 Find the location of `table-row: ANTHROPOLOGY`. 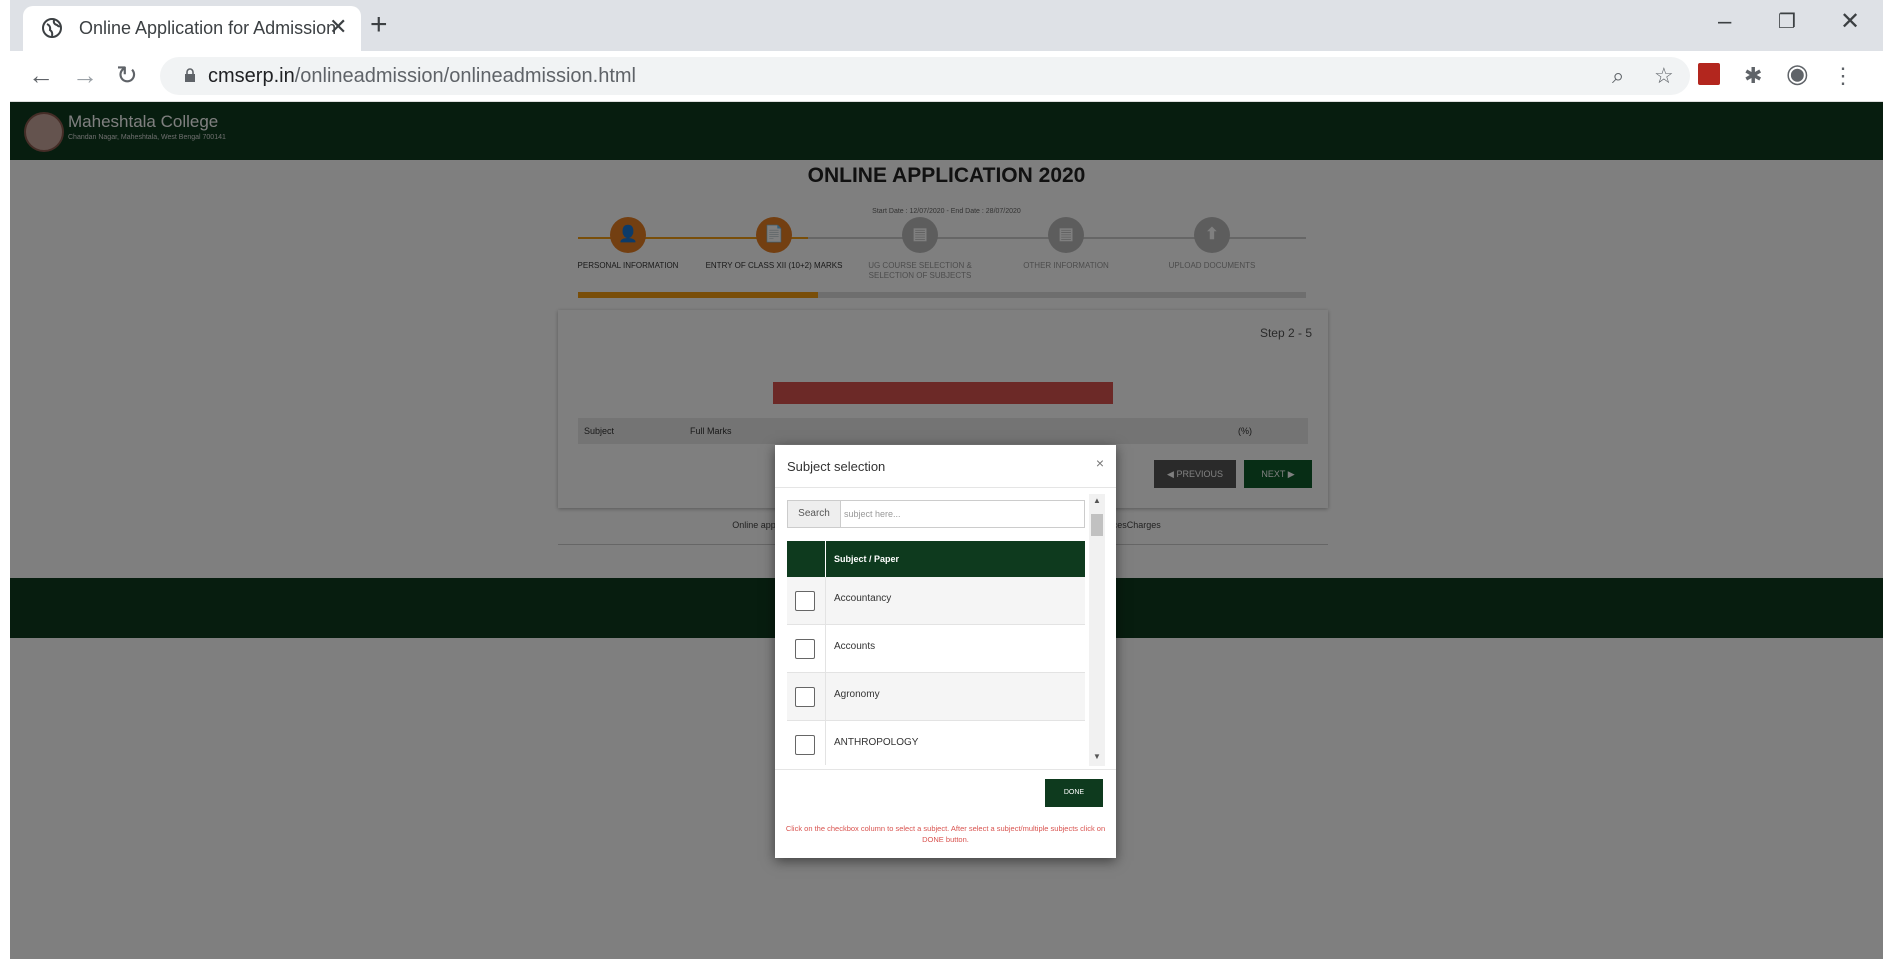

table-row: ANTHROPOLOGY is located at coordinates (936, 743).